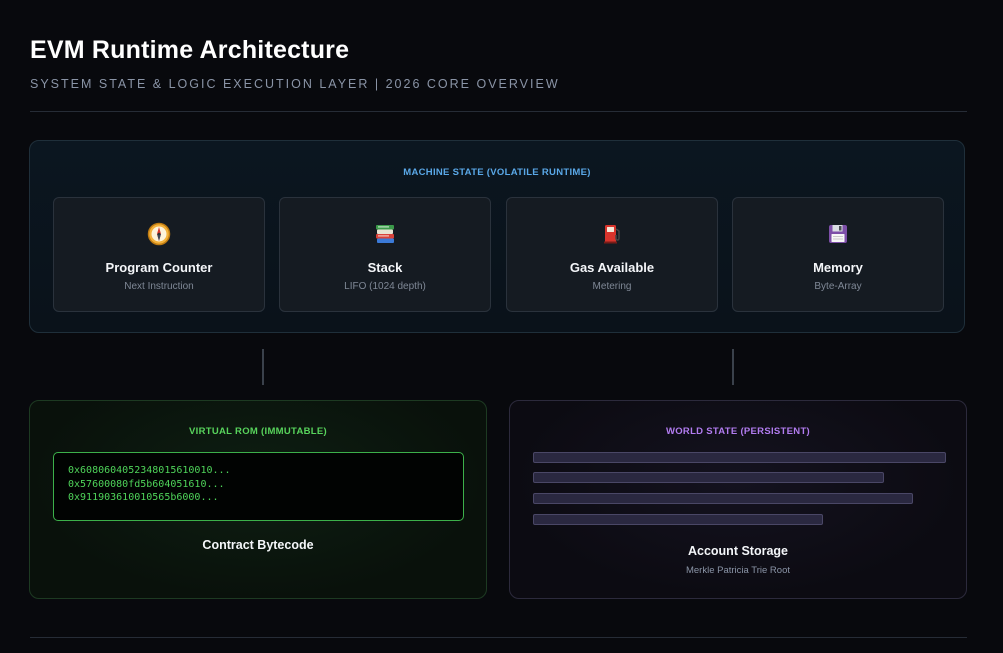  What do you see at coordinates (612, 267) in the screenshot?
I see `card-name: Gas Available` at bounding box center [612, 267].